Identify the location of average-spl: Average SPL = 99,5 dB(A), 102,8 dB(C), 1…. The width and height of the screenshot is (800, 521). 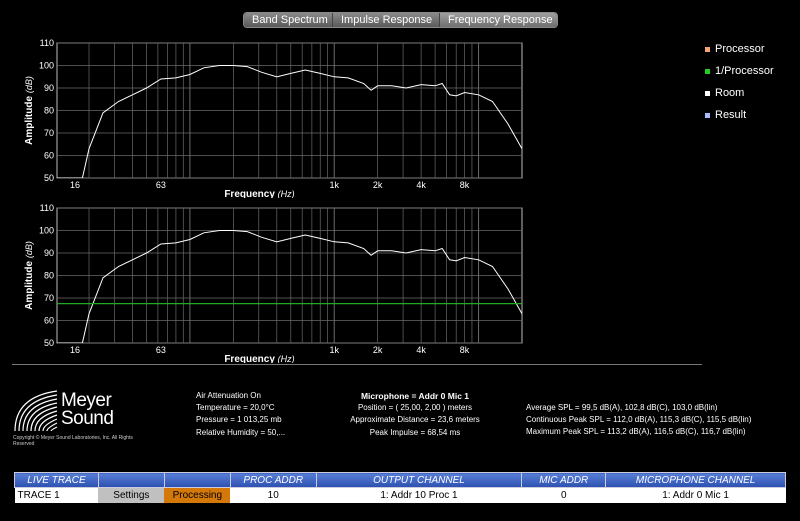
(622, 407).